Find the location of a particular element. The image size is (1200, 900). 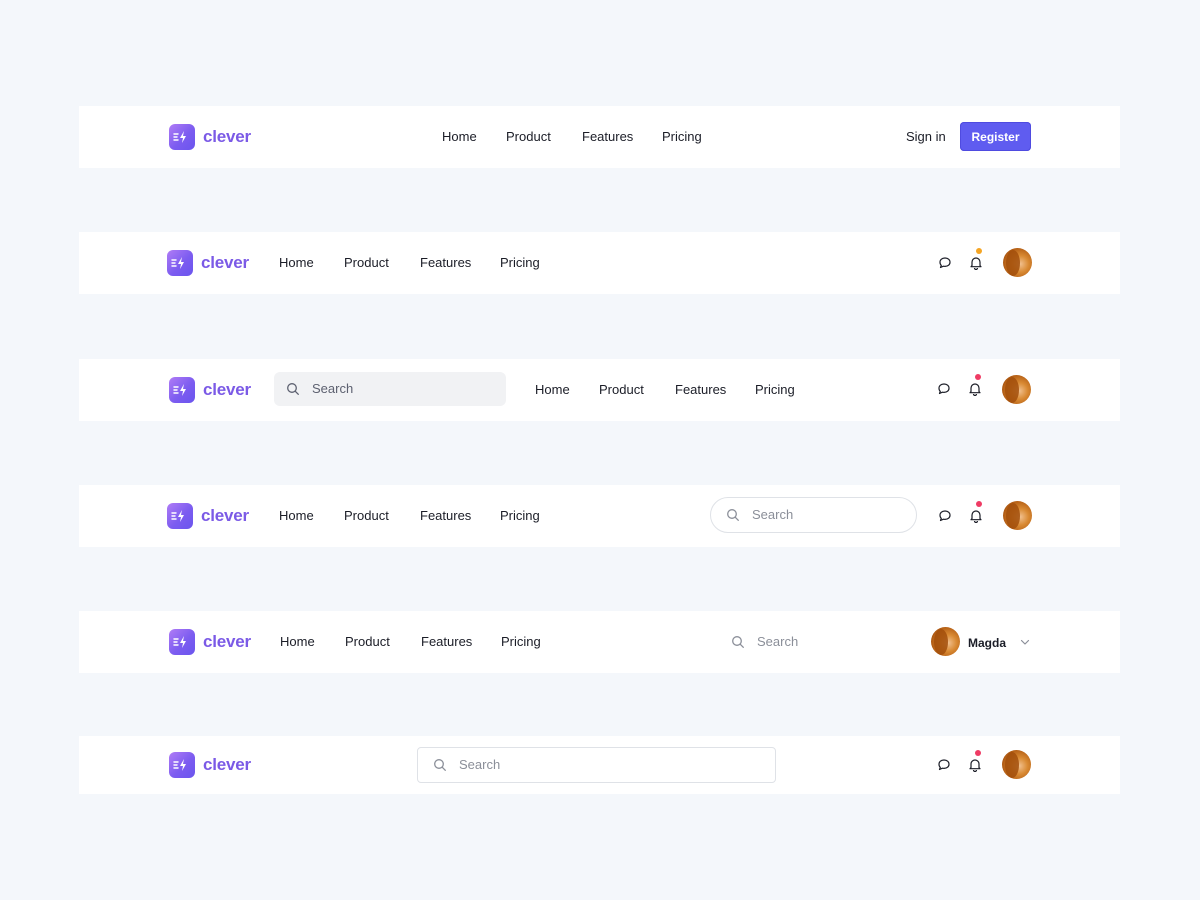

navbar-variant-6: clever Search is located at coordinates (599, 765).